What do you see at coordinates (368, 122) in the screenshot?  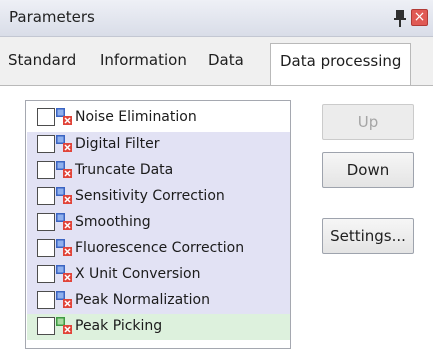 I see `up-button: Up` at bounding box center [368, 122].